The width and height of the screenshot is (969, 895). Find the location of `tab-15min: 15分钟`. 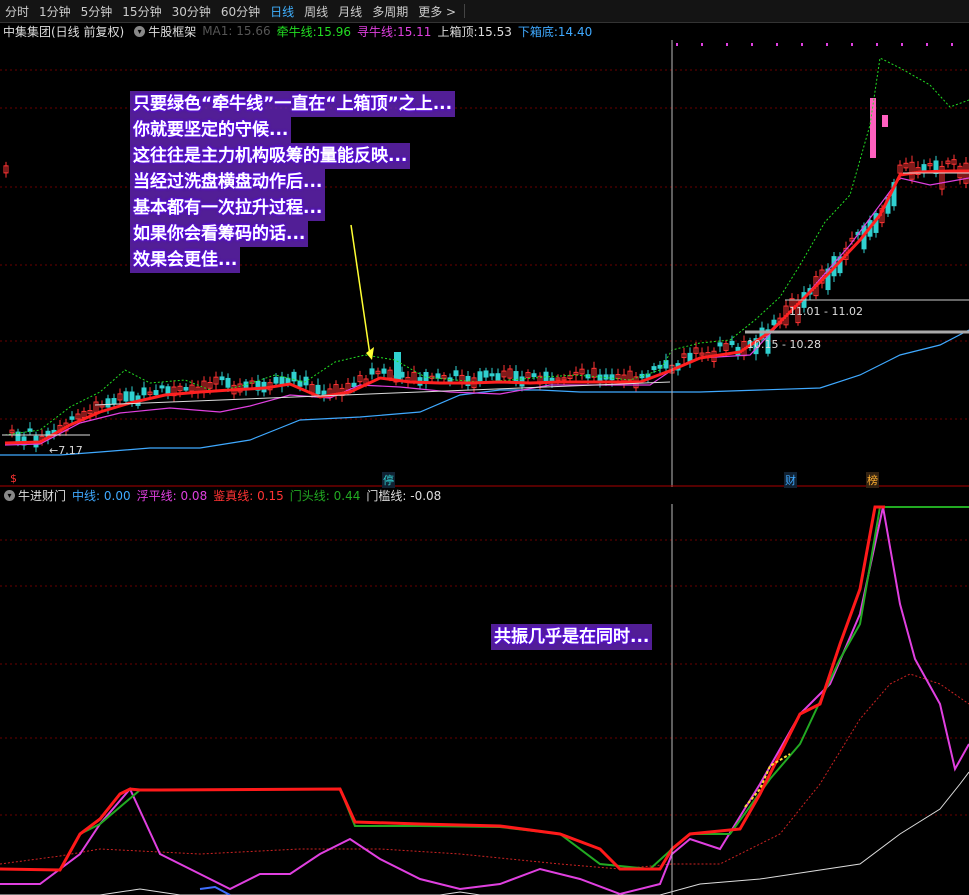

tab-15min: 15分钟 is located at coordinates (141, 11).